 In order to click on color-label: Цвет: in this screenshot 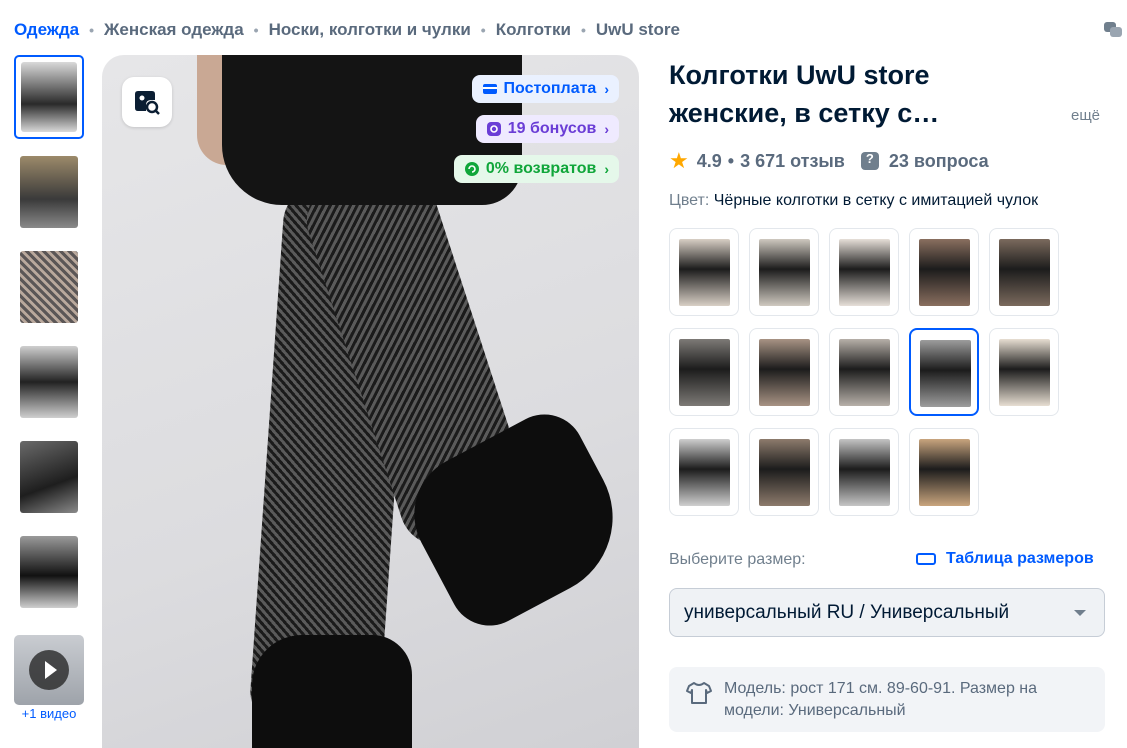, I will do `click(689, 200)`.